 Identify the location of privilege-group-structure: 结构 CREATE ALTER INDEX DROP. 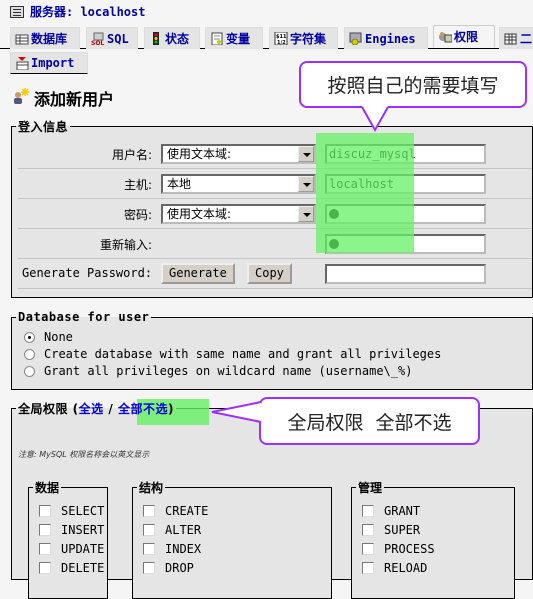
(232, 539).